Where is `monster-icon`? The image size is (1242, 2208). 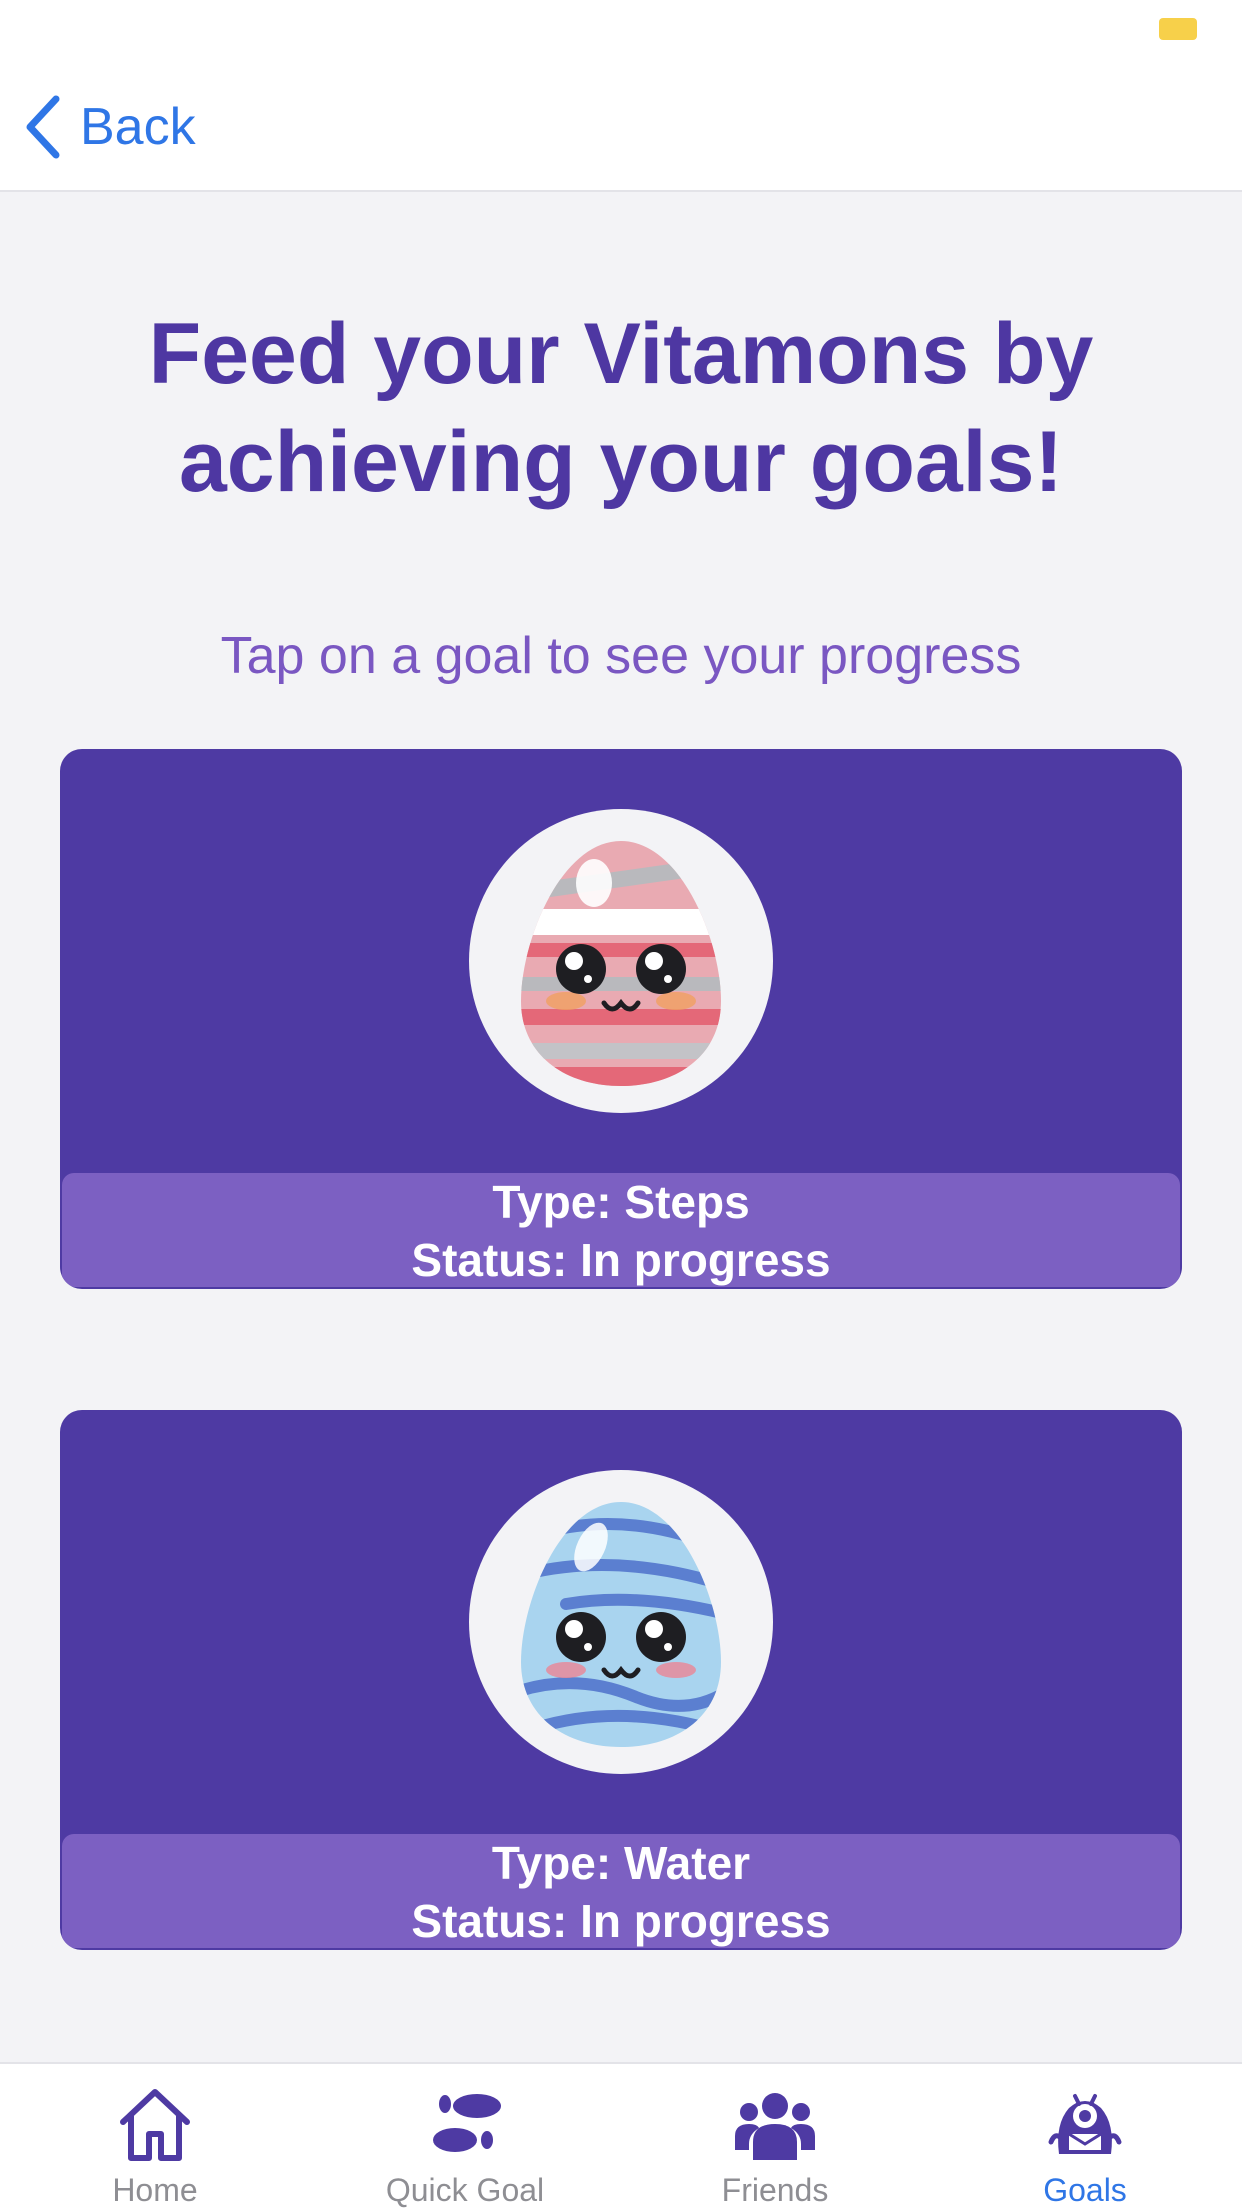 monster-icon is located at coordinates (1085, 2124).